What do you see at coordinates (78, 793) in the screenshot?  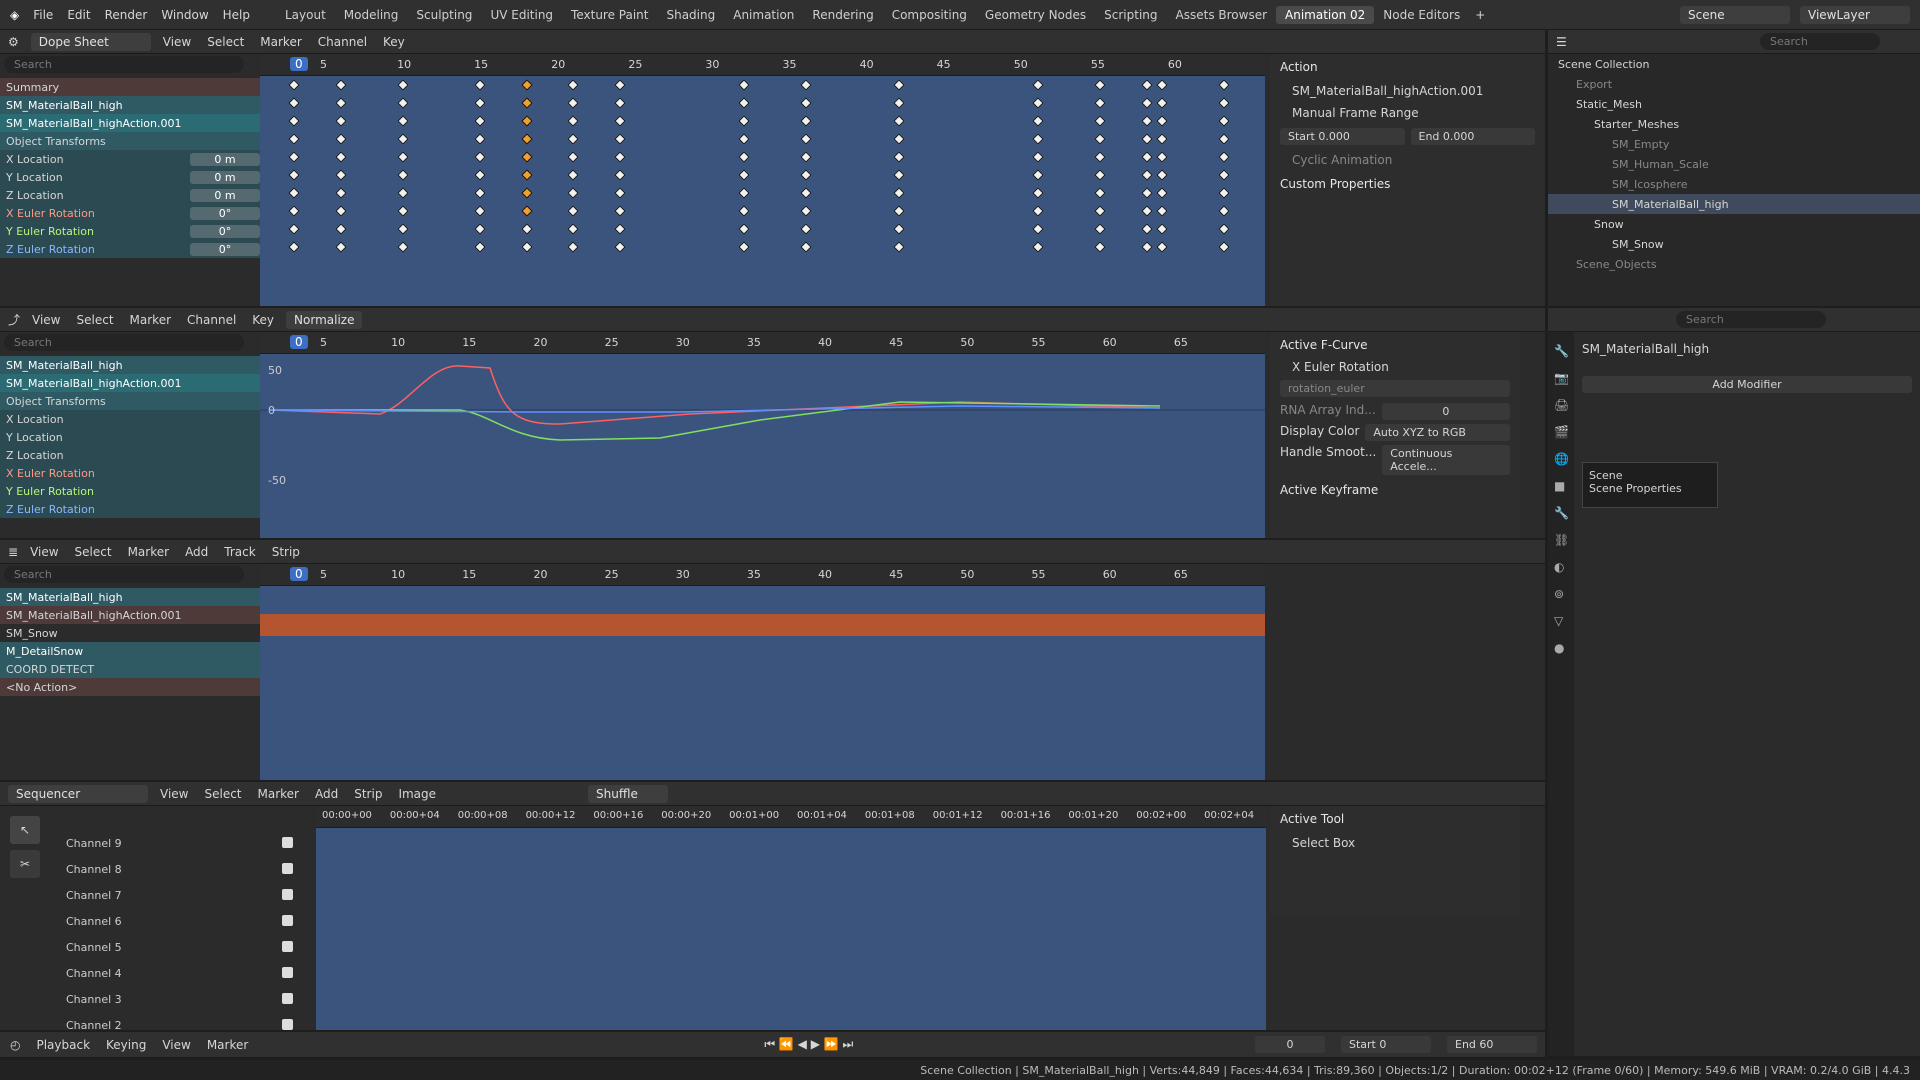 I see `sequencer-mode: Sequencer` at bounding box center [78, 793].